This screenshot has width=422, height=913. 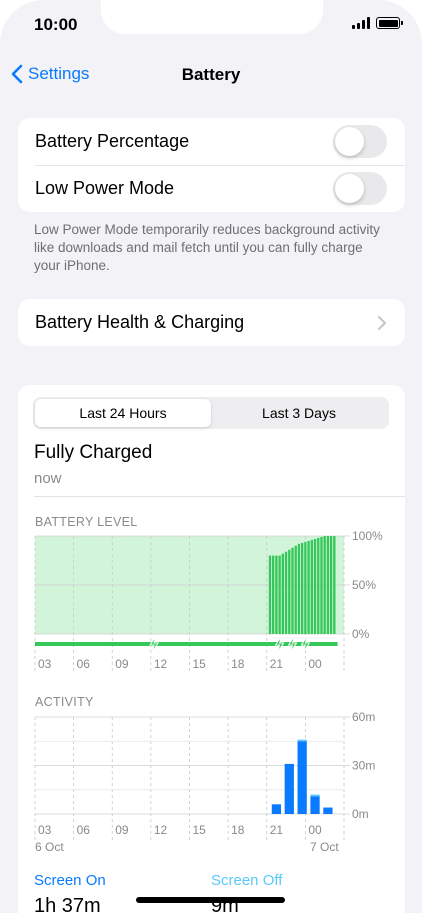 I want to click on activity-chart: 60m 30m 0m 03 06 09 12 15 18 21 00, so click(x=204, y=776).